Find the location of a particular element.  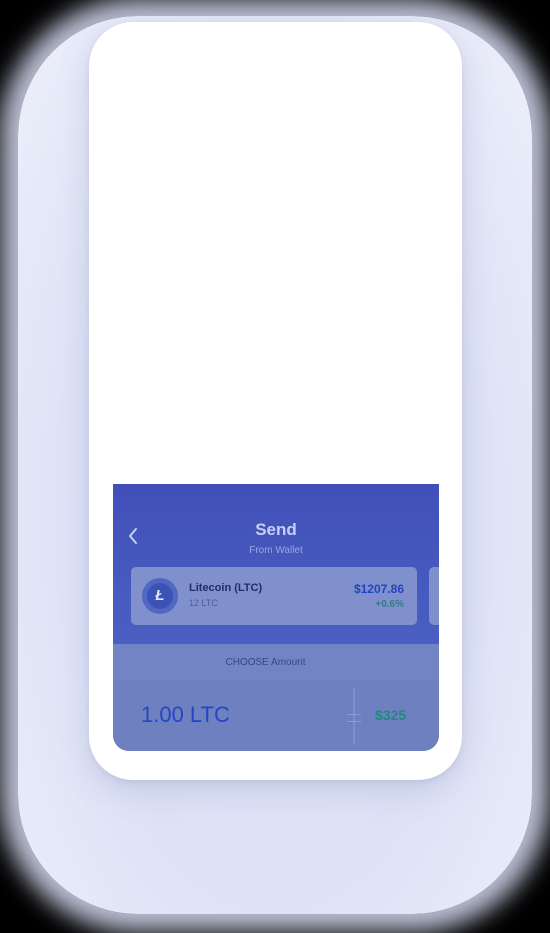

amount-slider is located at coordinates (354, 716).